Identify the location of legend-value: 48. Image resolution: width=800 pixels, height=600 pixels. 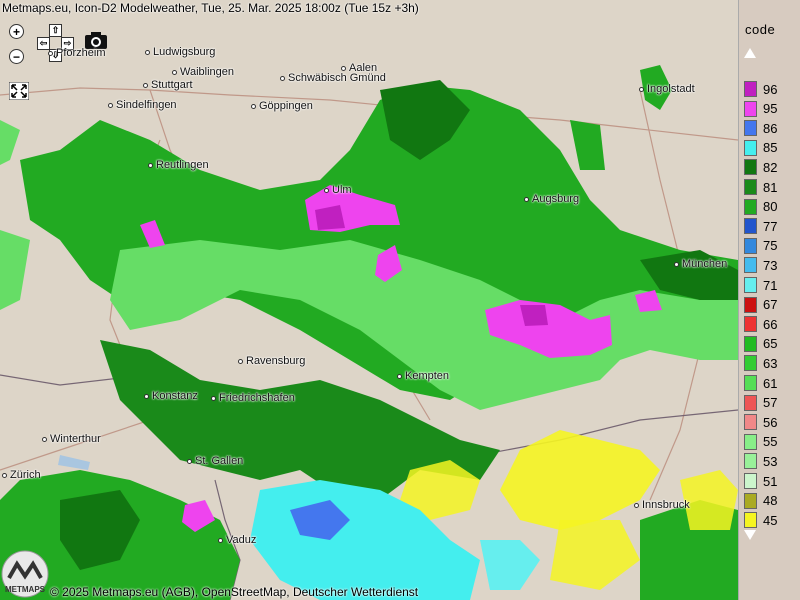
(770, 501).